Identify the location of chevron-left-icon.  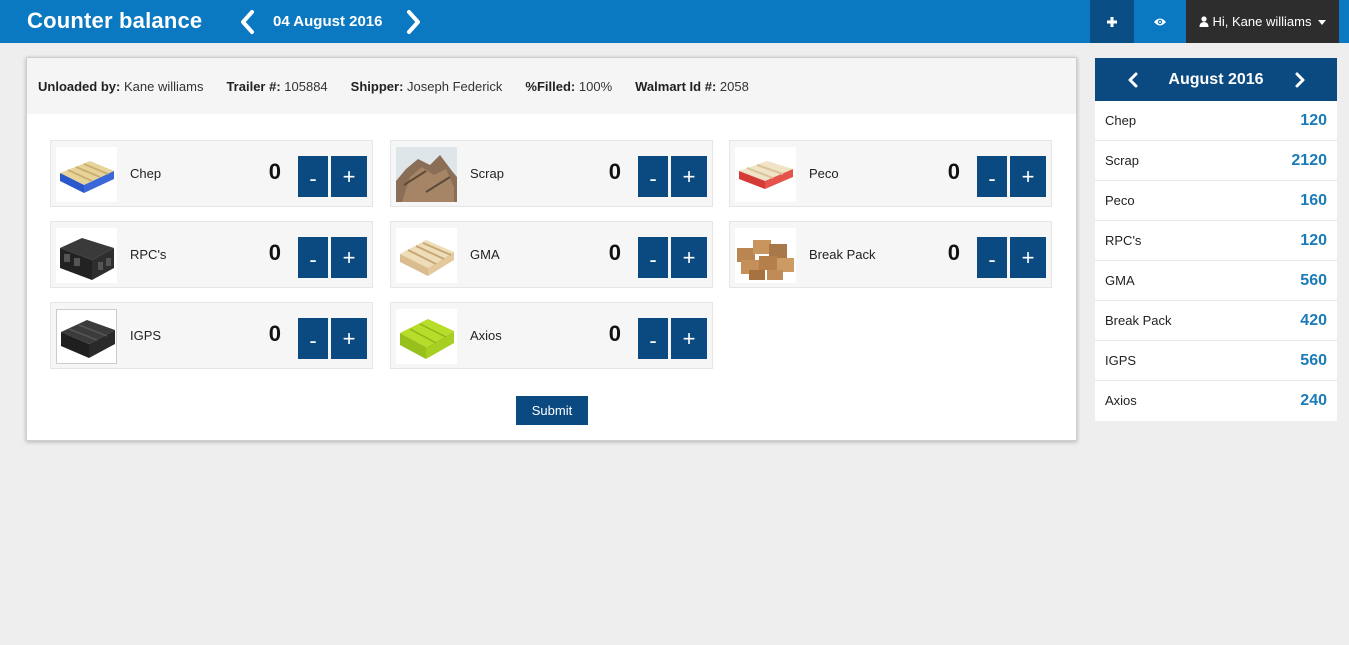
(247, 22).